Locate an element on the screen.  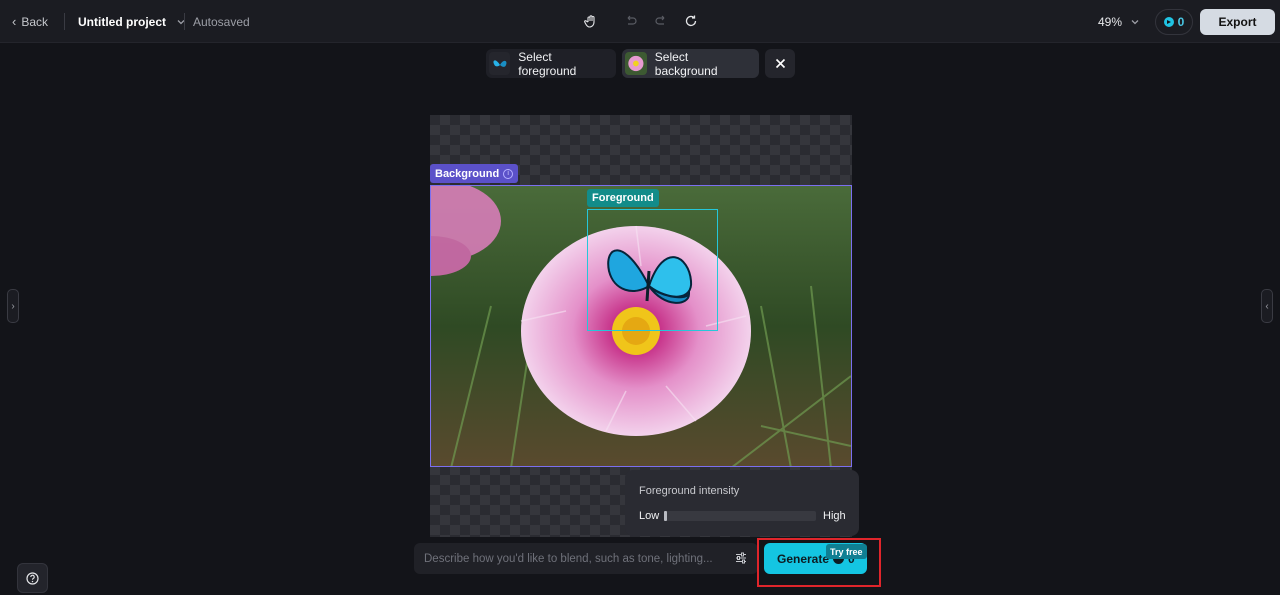
chevron-right-icon: › is located at coordinates (13, 306).